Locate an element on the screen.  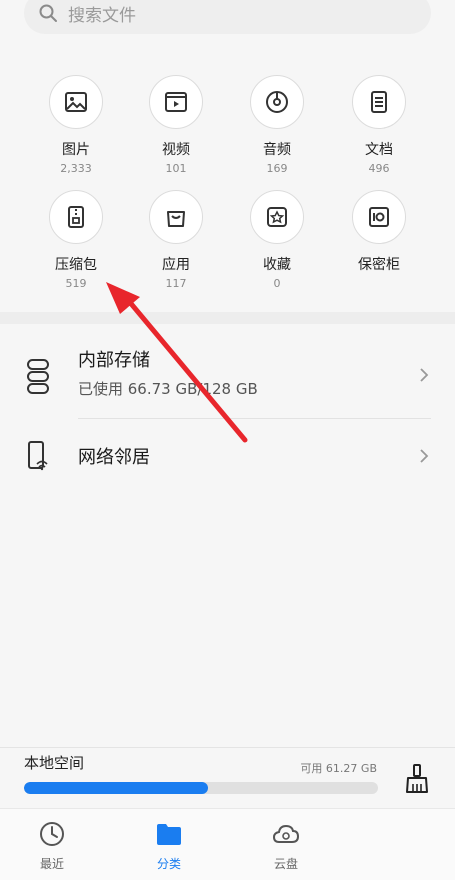
location-internal-storage: 内部存储 已使用 66.73 GB/128 GB is located at coordinates (227, 376).